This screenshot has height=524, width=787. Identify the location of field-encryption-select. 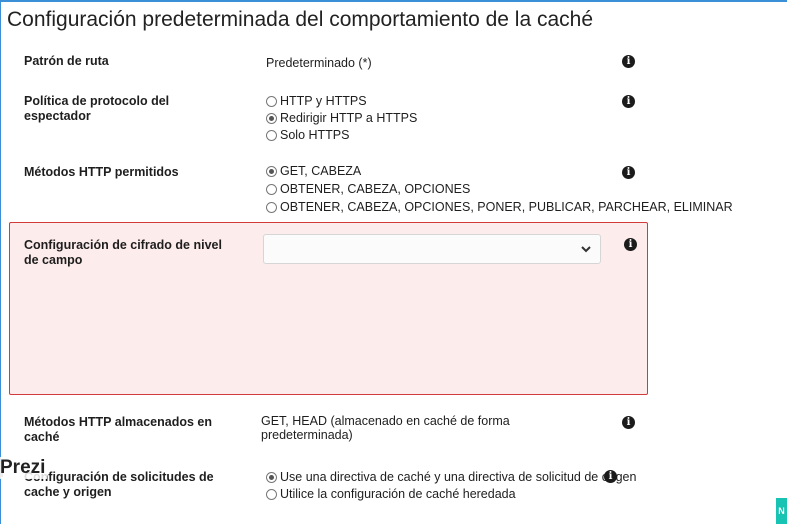
(432, 249).